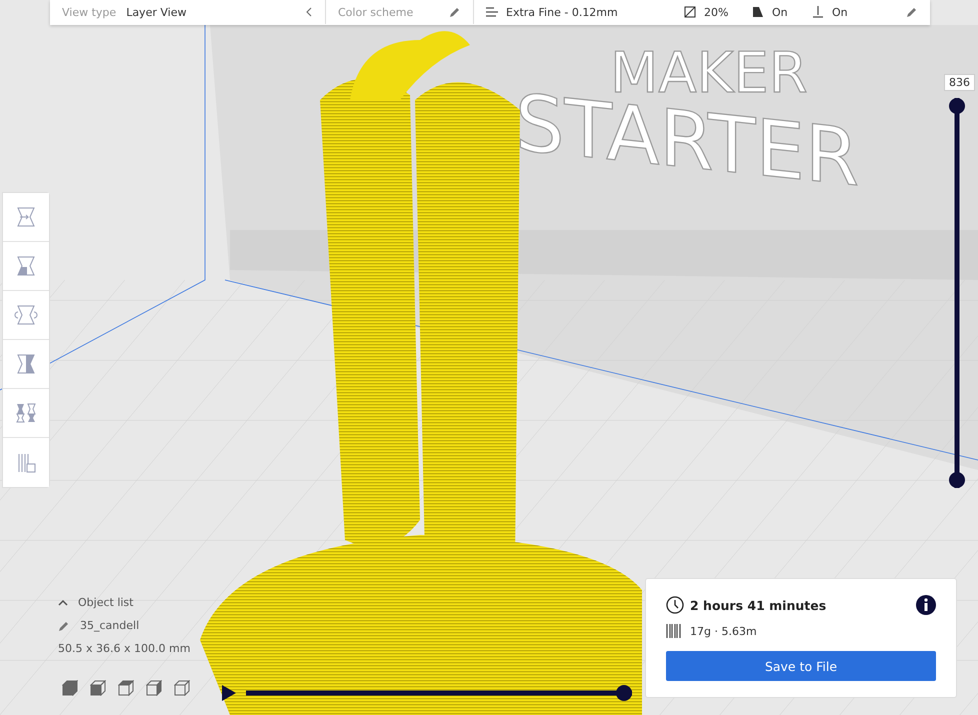 This screenshot has width=978, height=715. I want to click on object-list-toggle: Object list, so click(106, 602).